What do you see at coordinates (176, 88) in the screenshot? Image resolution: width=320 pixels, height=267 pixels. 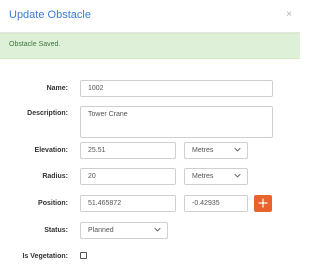 I see `name-field: 1002` at bounding box center [176, 88].